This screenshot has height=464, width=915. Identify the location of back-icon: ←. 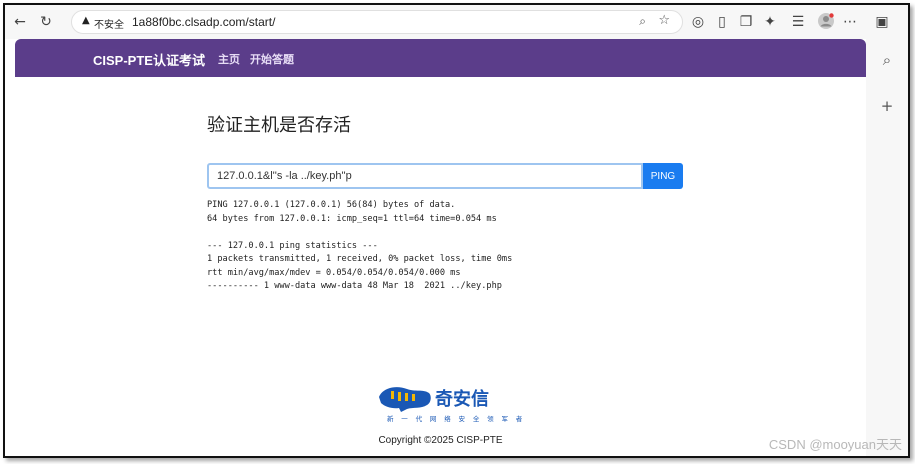
(20, 22).